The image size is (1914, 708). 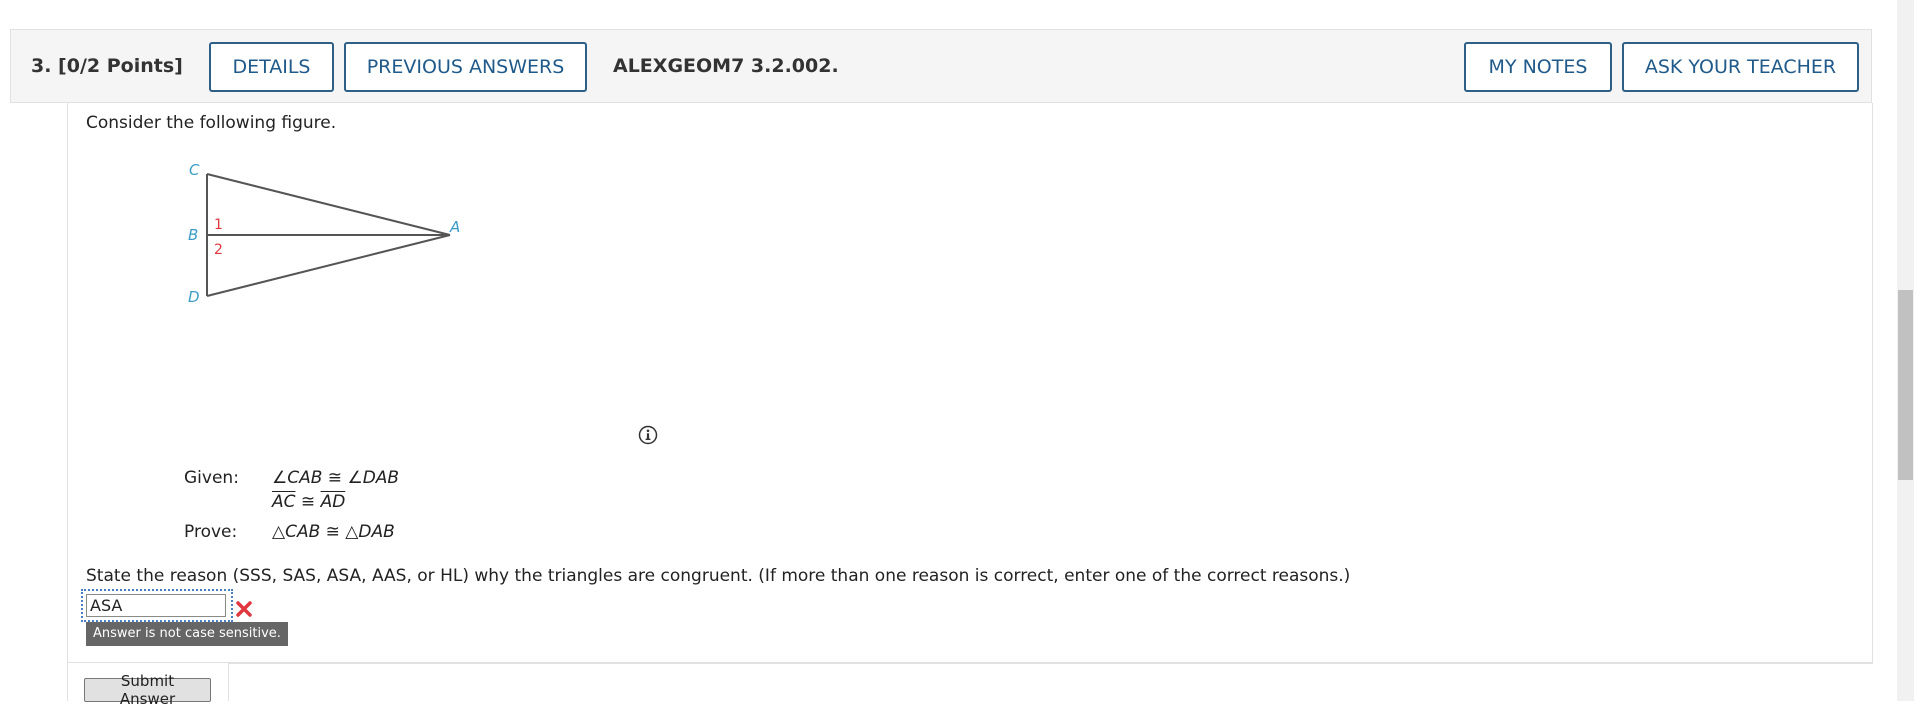 What do you see at coordinates (187, 634) in the screenshot?
I see `answer-hint-tooltip: Answer is not case sensitive.` at bounding box center [187, 634].